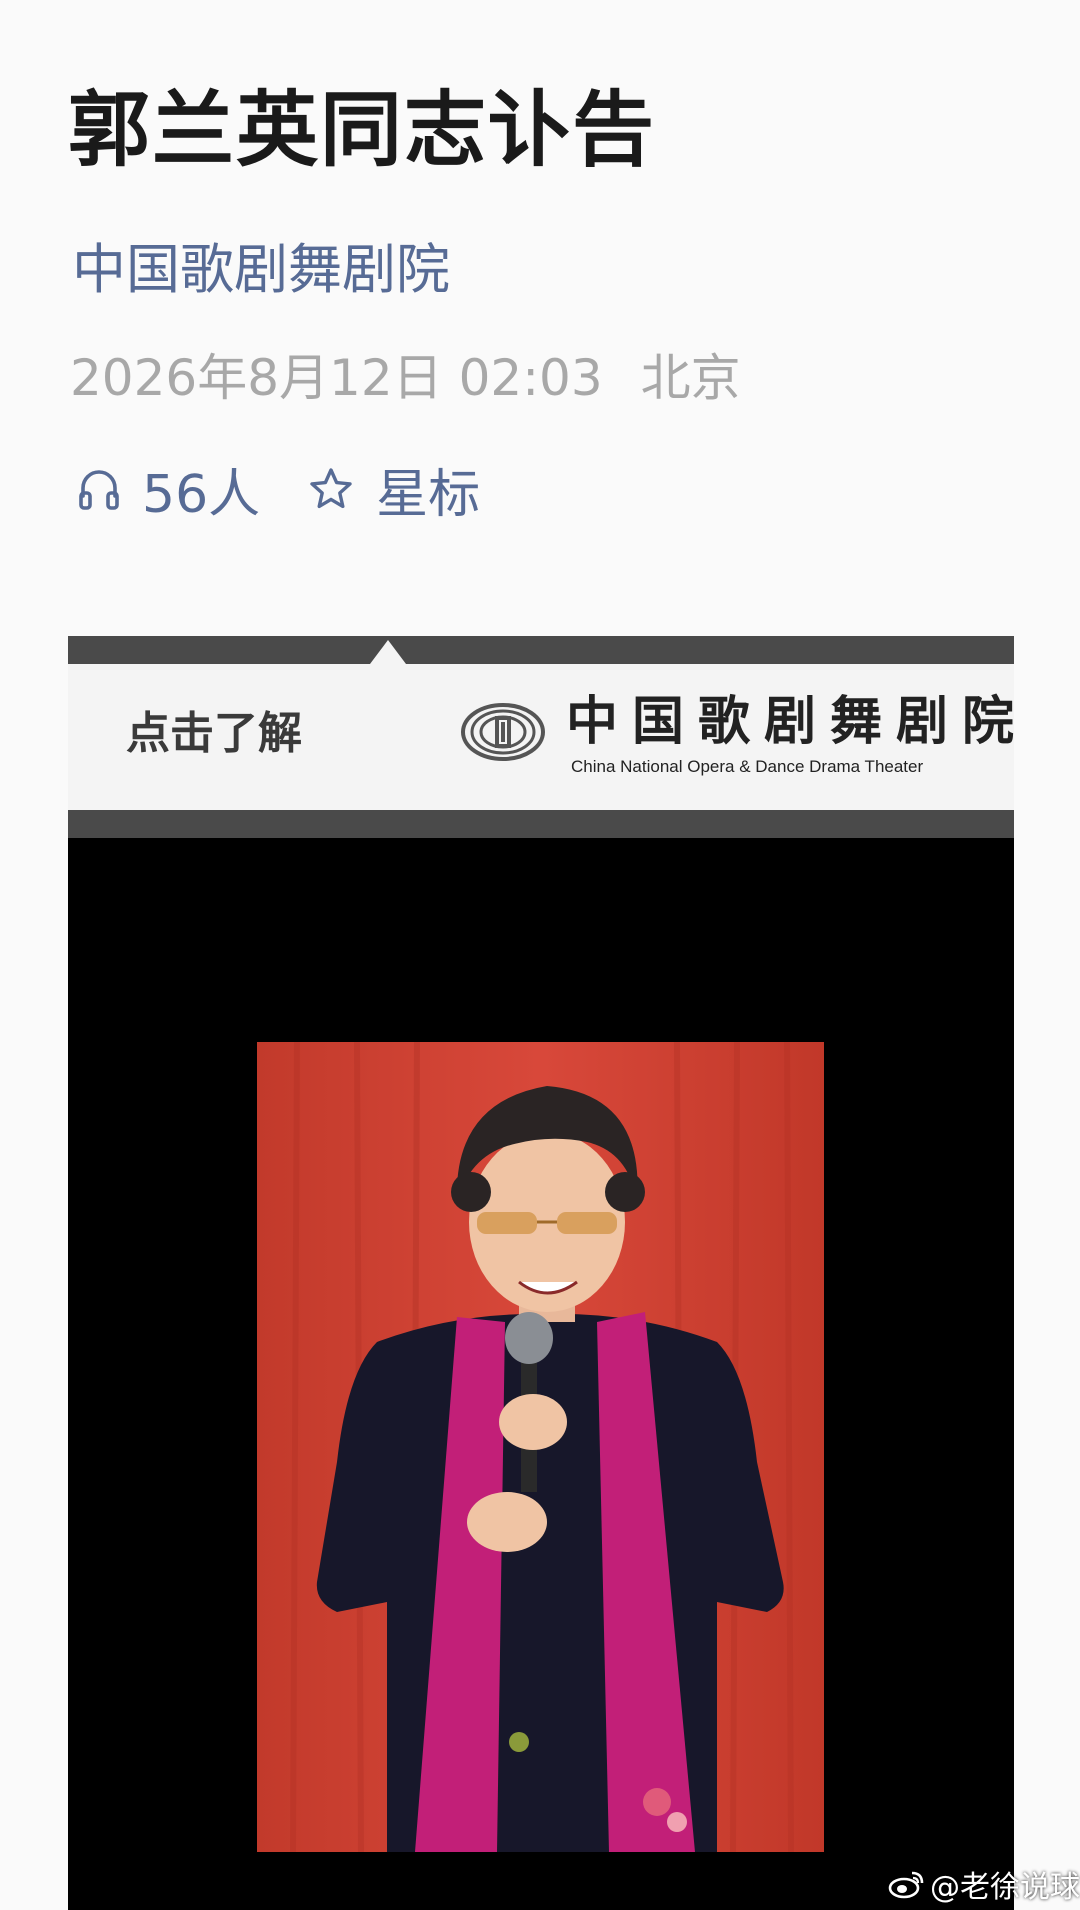 This screenshot has width=1080, height=1910. What do you see at coordinates (336, 378) in the screenshot?
I see `publish-date: 2026年8月12日 02:03` at bounding box center [336, 378].